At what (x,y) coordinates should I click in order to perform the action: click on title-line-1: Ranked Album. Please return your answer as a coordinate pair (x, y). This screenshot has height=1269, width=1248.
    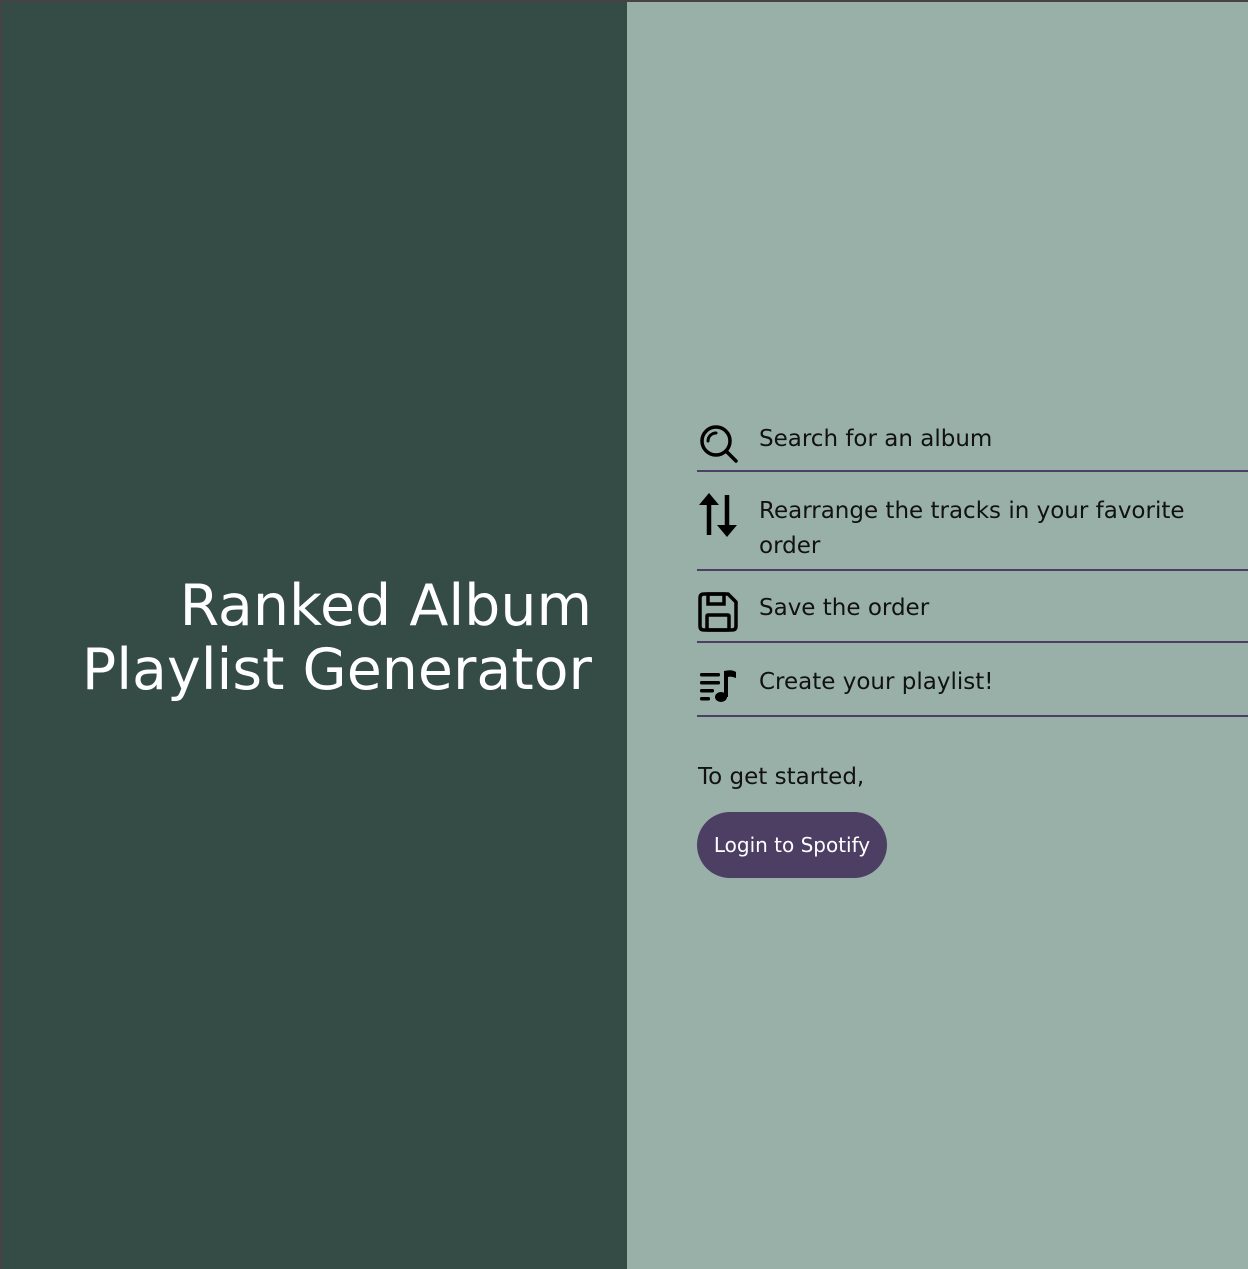
    Looking at the image, I should click on (385, 606).